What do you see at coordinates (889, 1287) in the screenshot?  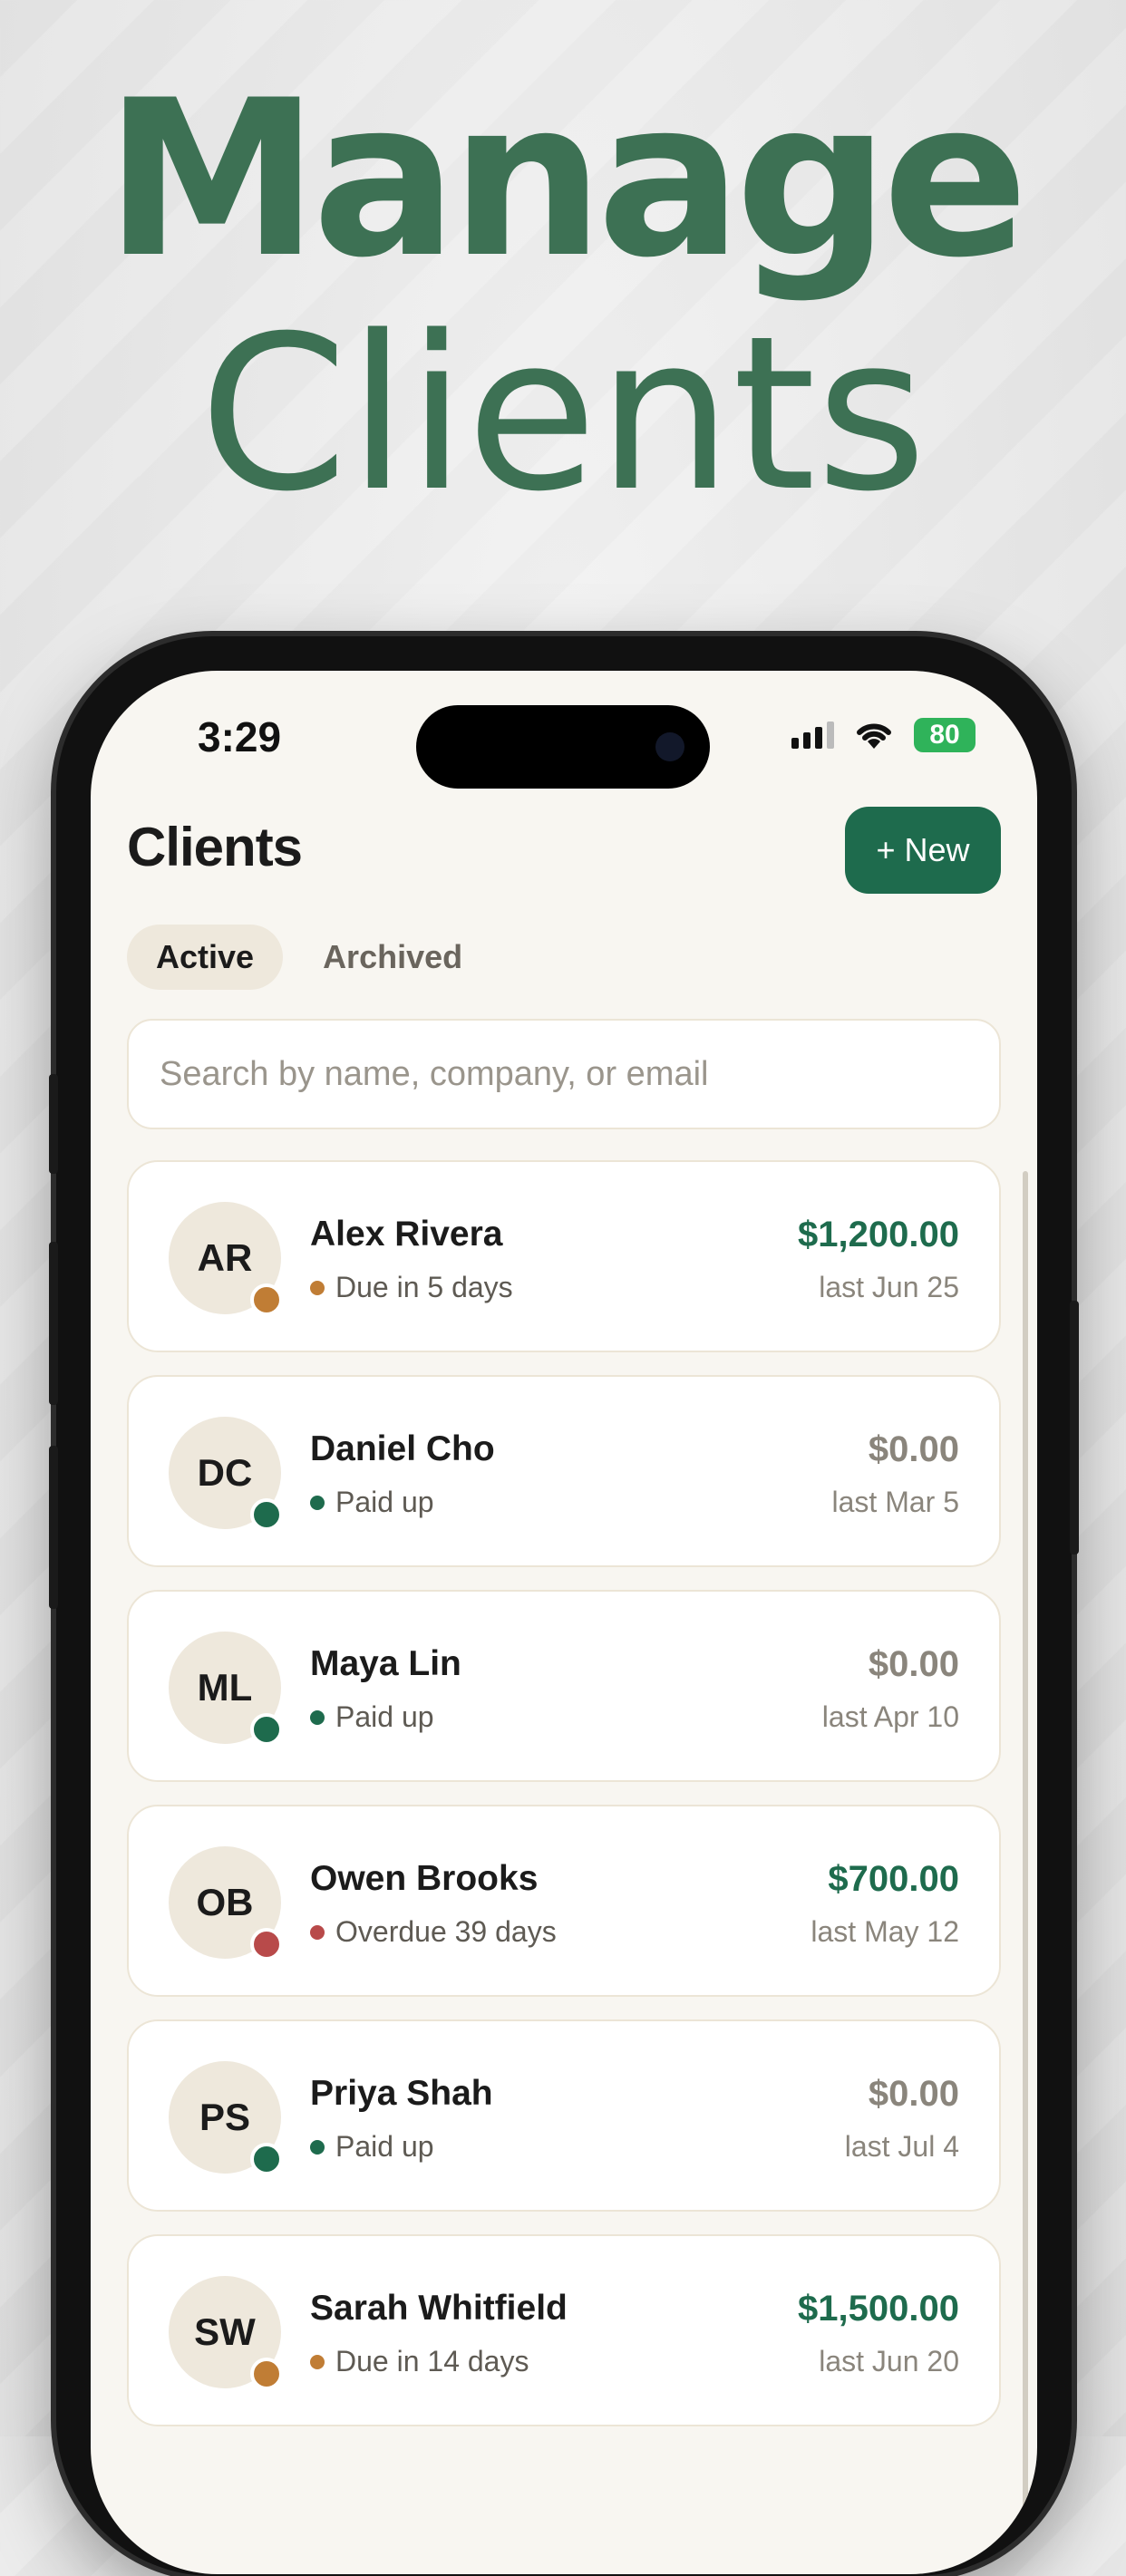 I see `client-last-date: last Jun 25` at bounding box center [889, 1287].